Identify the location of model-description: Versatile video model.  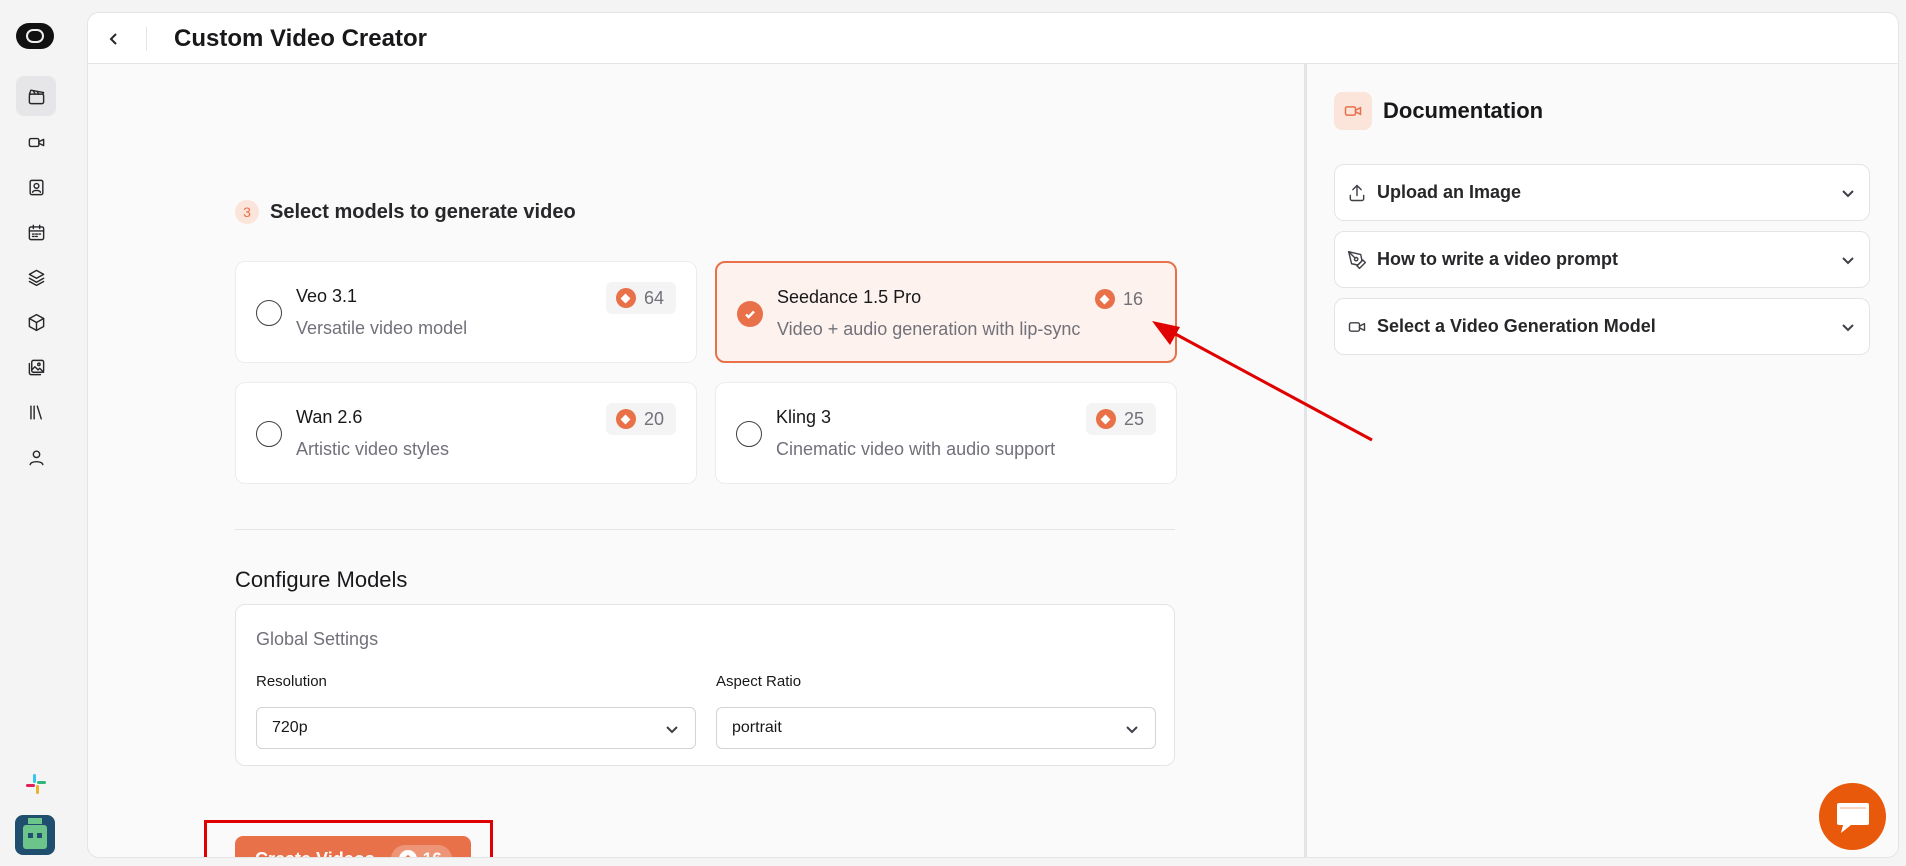
(382, 328).